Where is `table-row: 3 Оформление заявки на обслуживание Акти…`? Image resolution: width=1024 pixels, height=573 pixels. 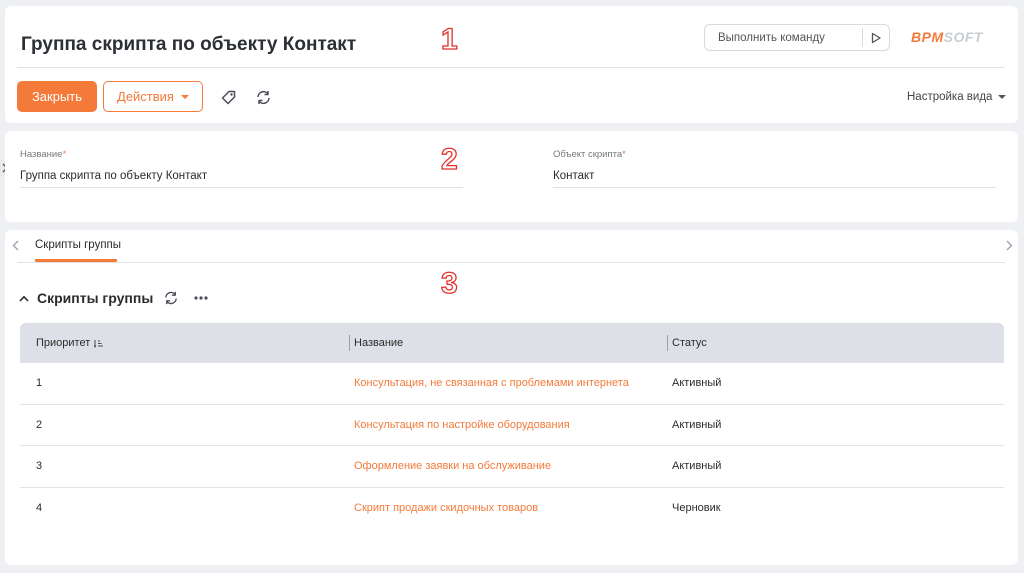
table-row: 3 Оформление заявки на обслуживание Акти… is located at coordinates (512, 467).